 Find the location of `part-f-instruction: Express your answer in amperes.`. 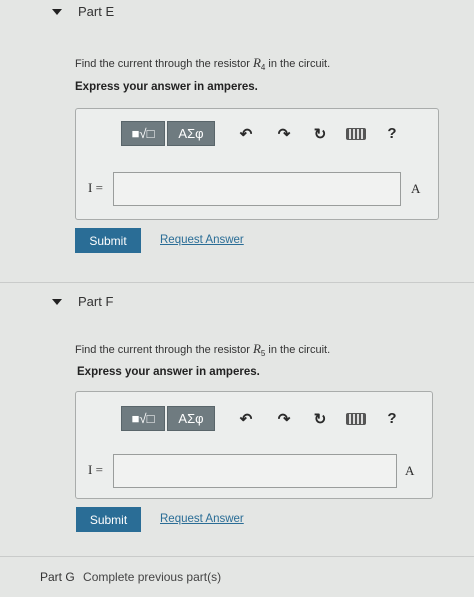

part-f-instruction: Express your answer in amperes. is located at coordinates (168, 372).